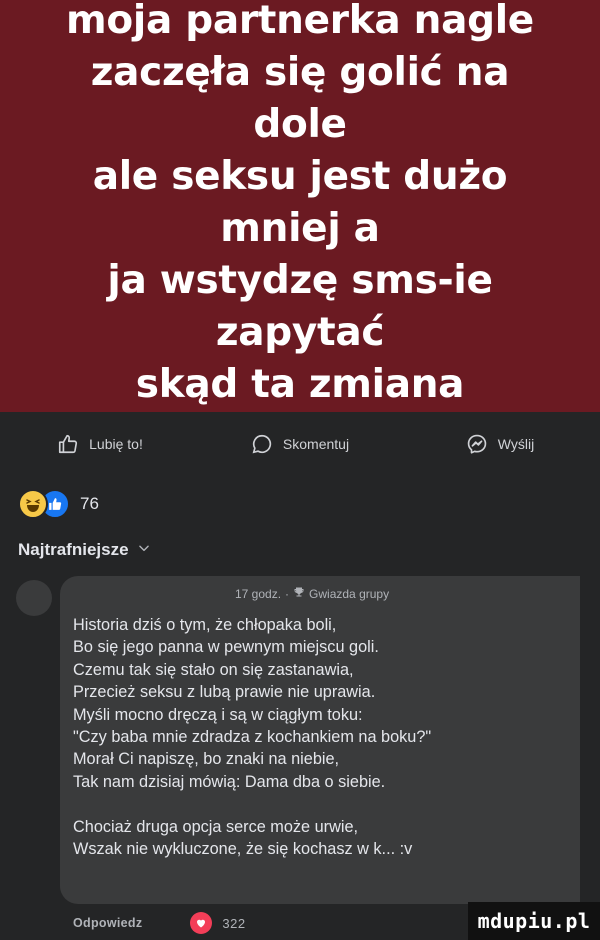  I want to click on comment-button: Skomentuj, so click(300, 444).